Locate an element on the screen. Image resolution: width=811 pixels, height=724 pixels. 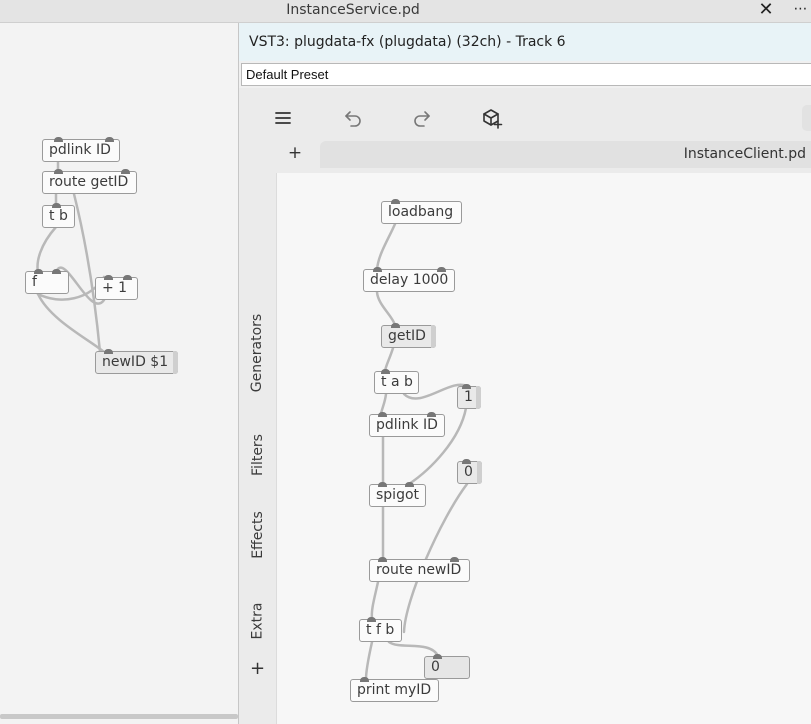
pd-object-delay-1000: delay 1000 is located at coordinates (409, 280).